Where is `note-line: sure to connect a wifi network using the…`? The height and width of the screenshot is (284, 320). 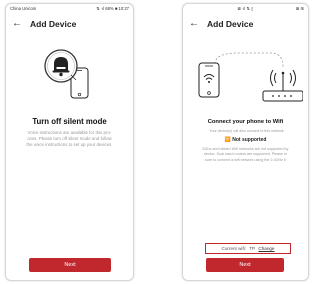
note-line: sure to connect a wifi network using the… is located at coordinates (245, 159).